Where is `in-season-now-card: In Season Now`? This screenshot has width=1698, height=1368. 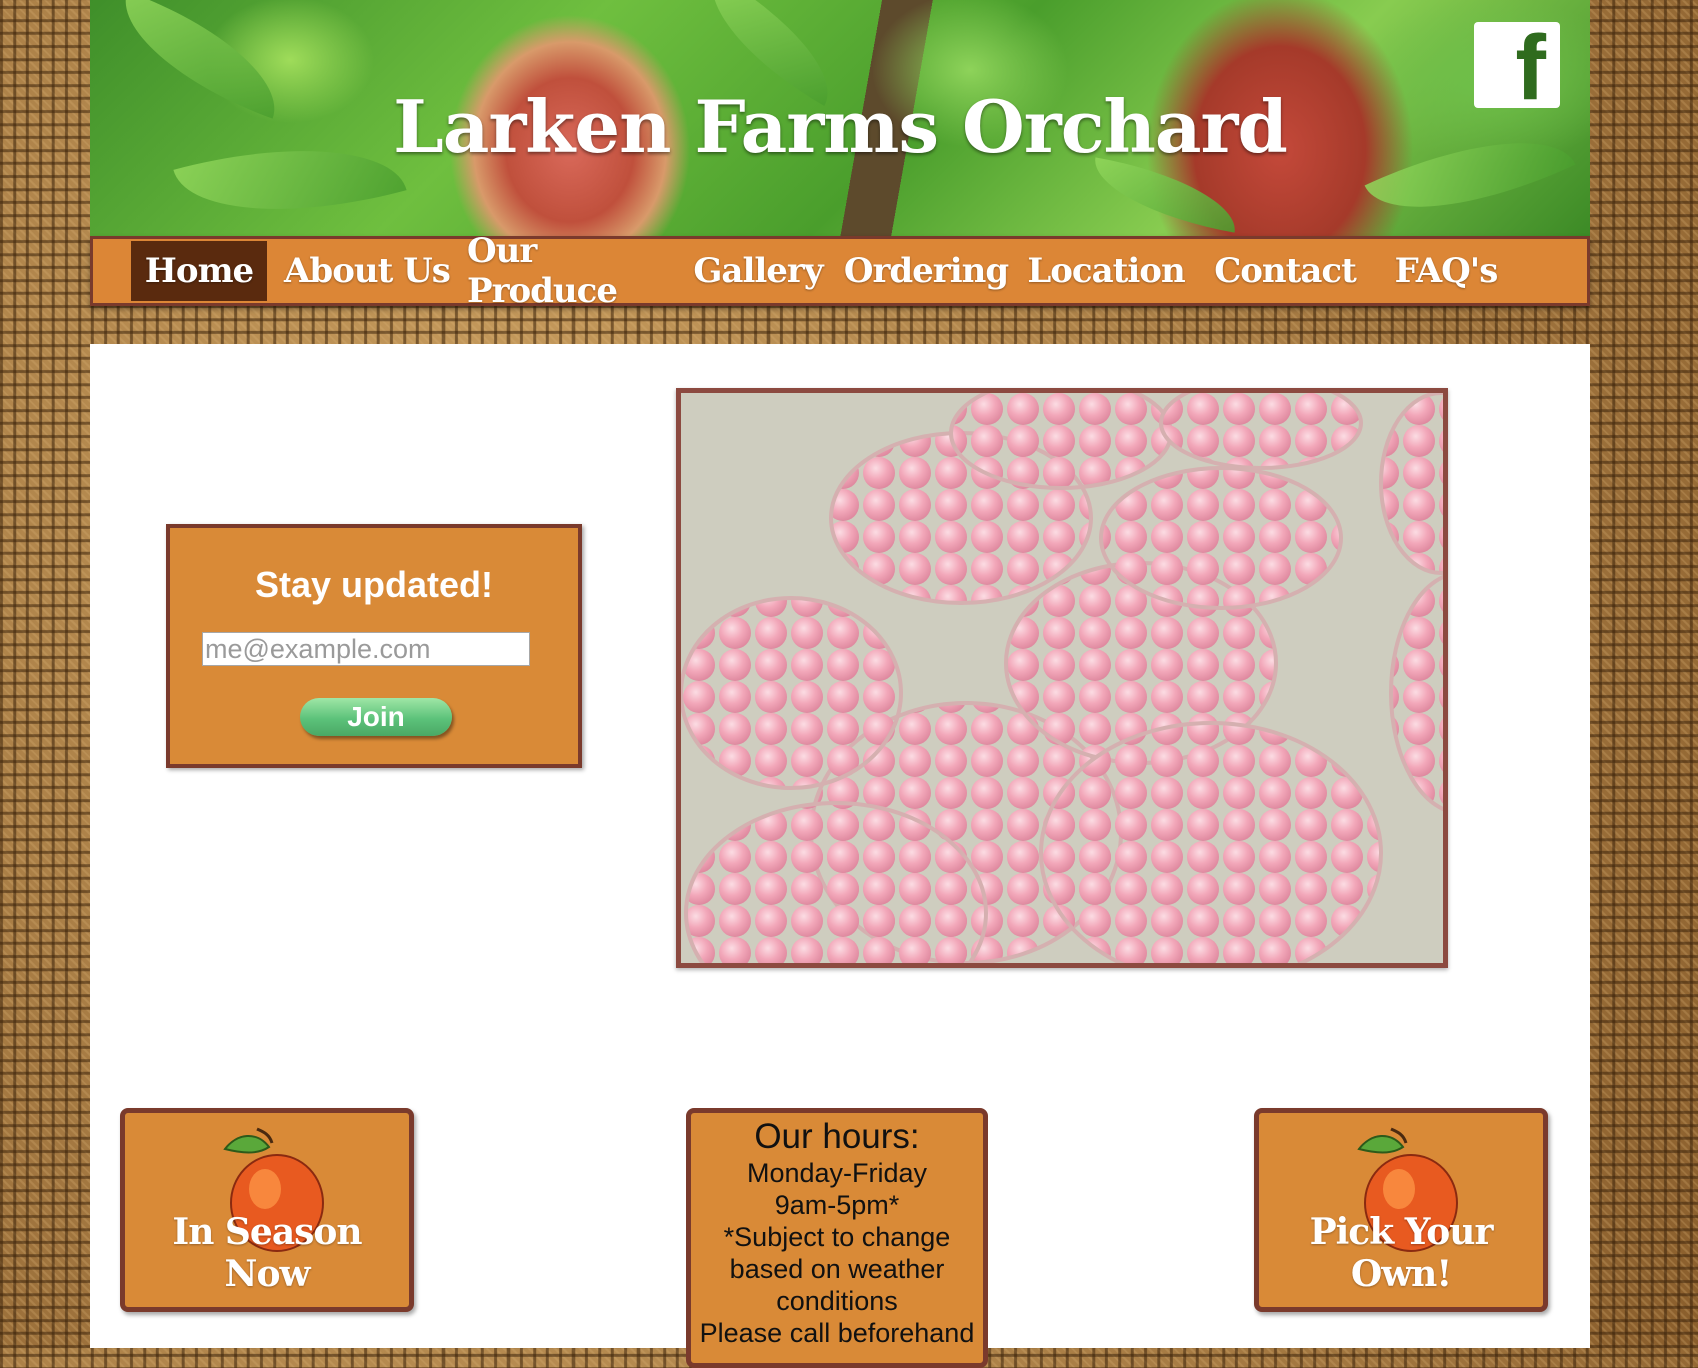
in-season-now-card: In Season Now is located at coordinates (267, 1210).